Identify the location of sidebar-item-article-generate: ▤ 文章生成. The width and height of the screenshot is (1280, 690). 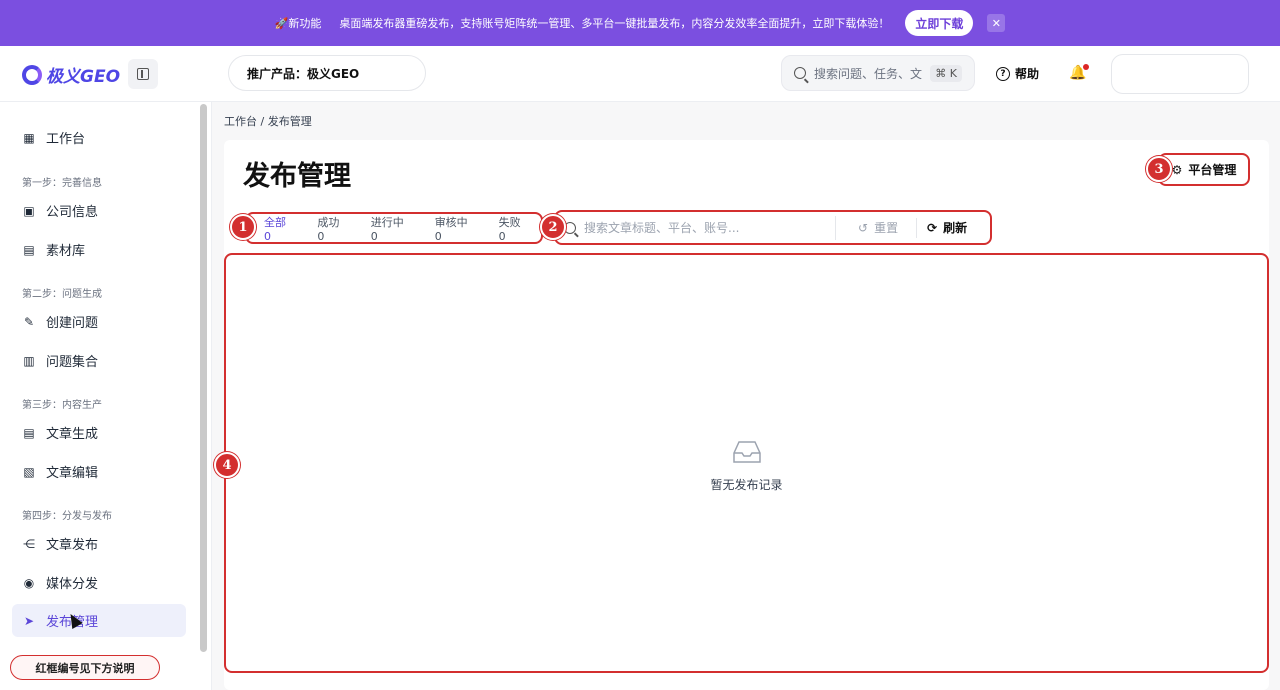
(60, 433).